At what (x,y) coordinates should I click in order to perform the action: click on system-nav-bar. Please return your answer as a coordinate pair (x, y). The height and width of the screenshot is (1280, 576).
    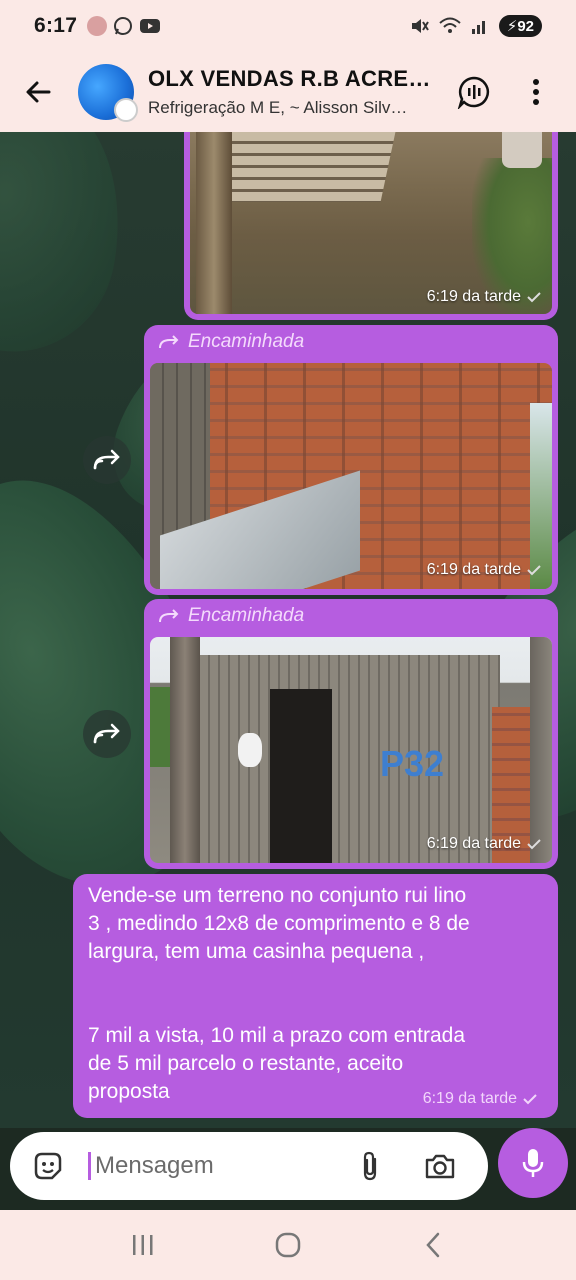
    Looking at the image, I should click on (288, 1245).